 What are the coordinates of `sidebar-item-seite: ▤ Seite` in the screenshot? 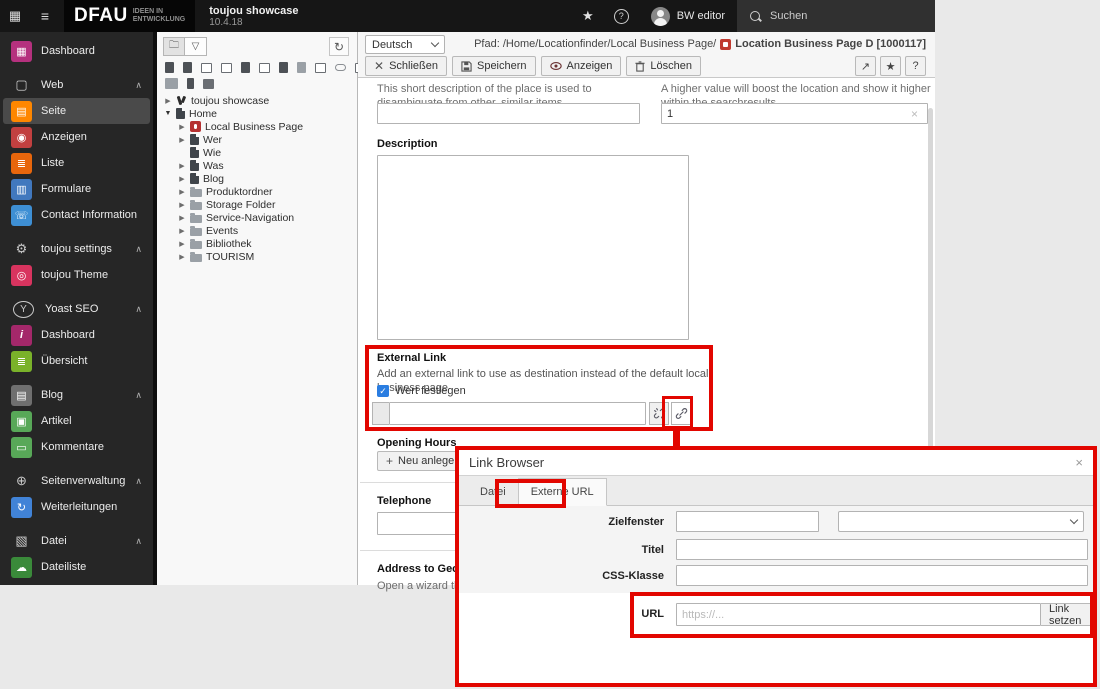 It's located at (76, 111).